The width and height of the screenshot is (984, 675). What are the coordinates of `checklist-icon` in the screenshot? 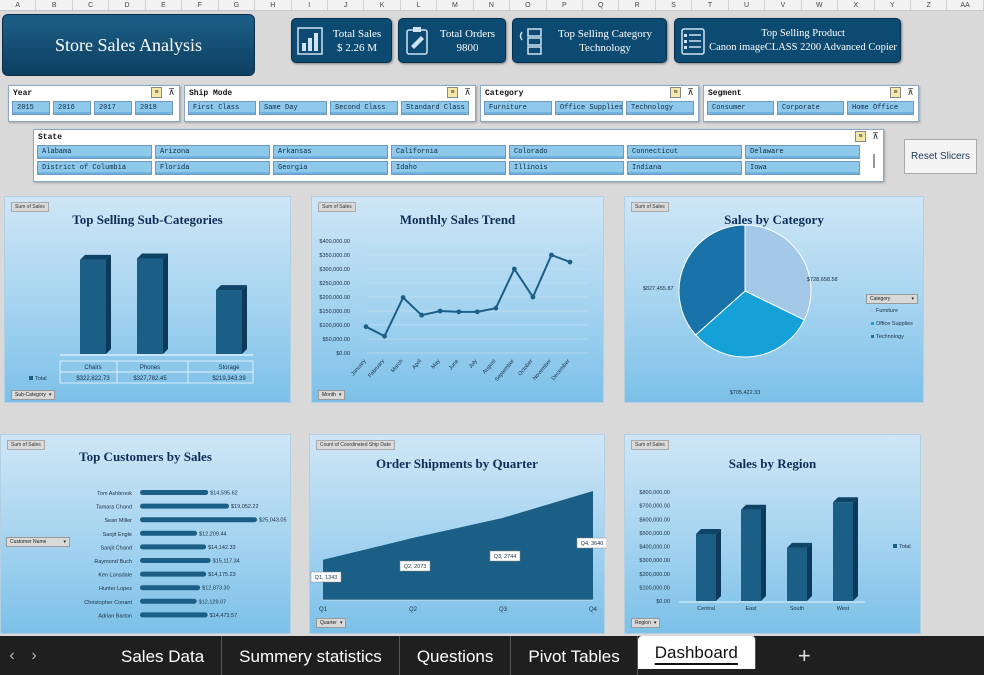 It's located at (693, 41).